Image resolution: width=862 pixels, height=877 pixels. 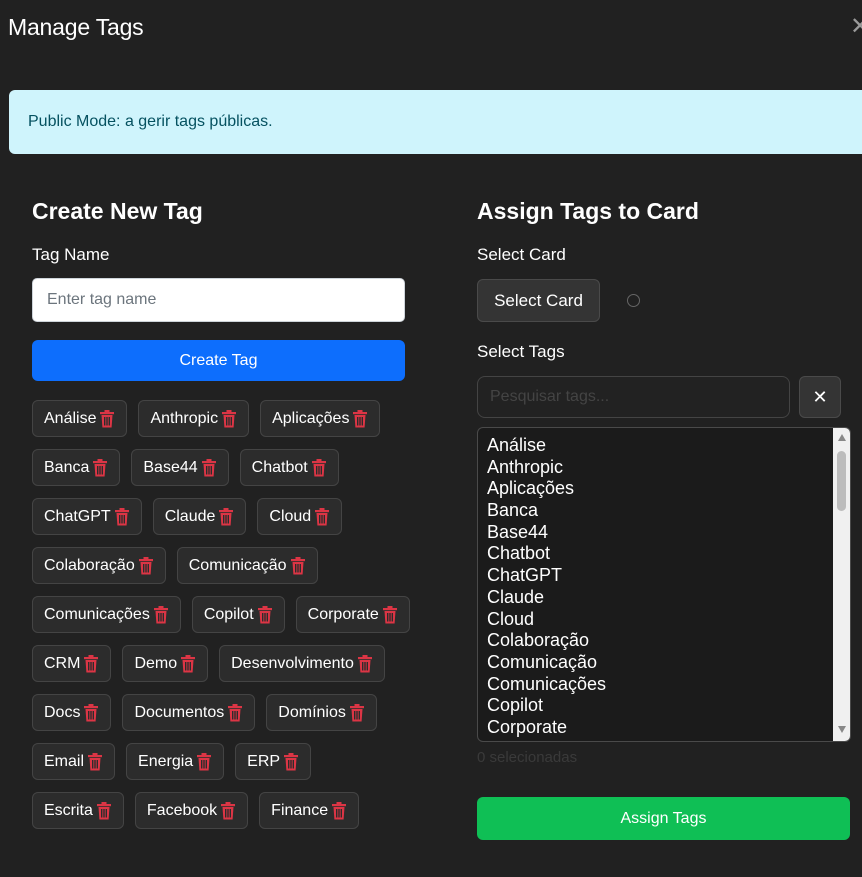 I want to click on tag-chip-label: Demo, so click(x=156, y=663).